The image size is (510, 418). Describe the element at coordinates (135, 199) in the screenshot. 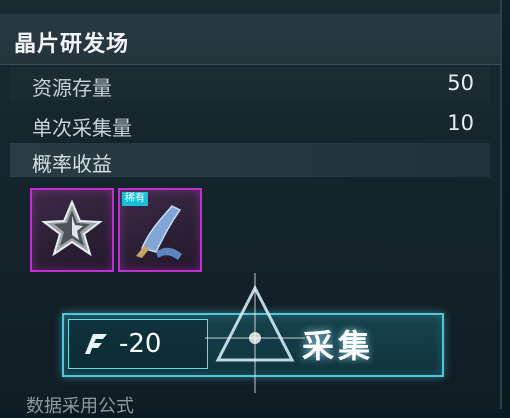

I see `rarity-tag: 稀有` at that location.